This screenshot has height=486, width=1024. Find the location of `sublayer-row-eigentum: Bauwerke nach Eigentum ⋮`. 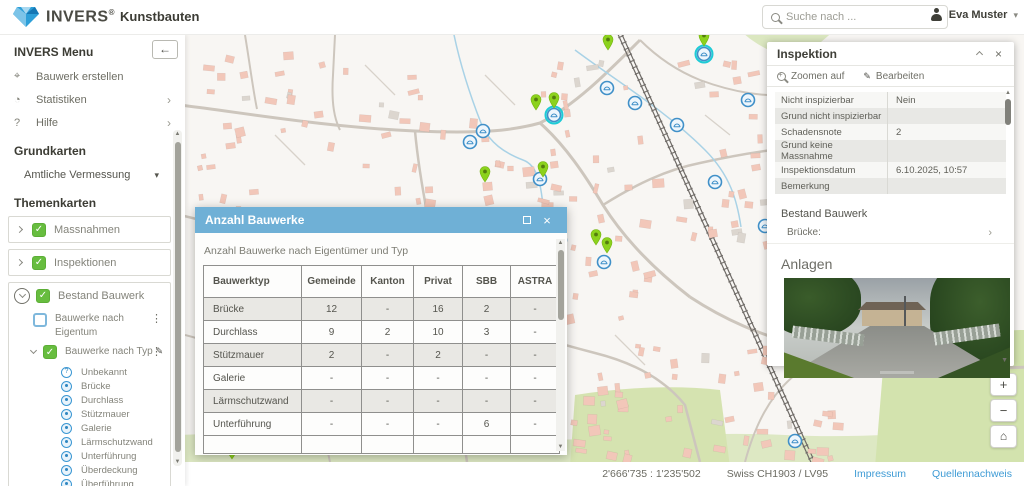

sublayer-row-eigentum: Bauwerke nach Eigentum ⋮ is located at coordinates (89, 324).